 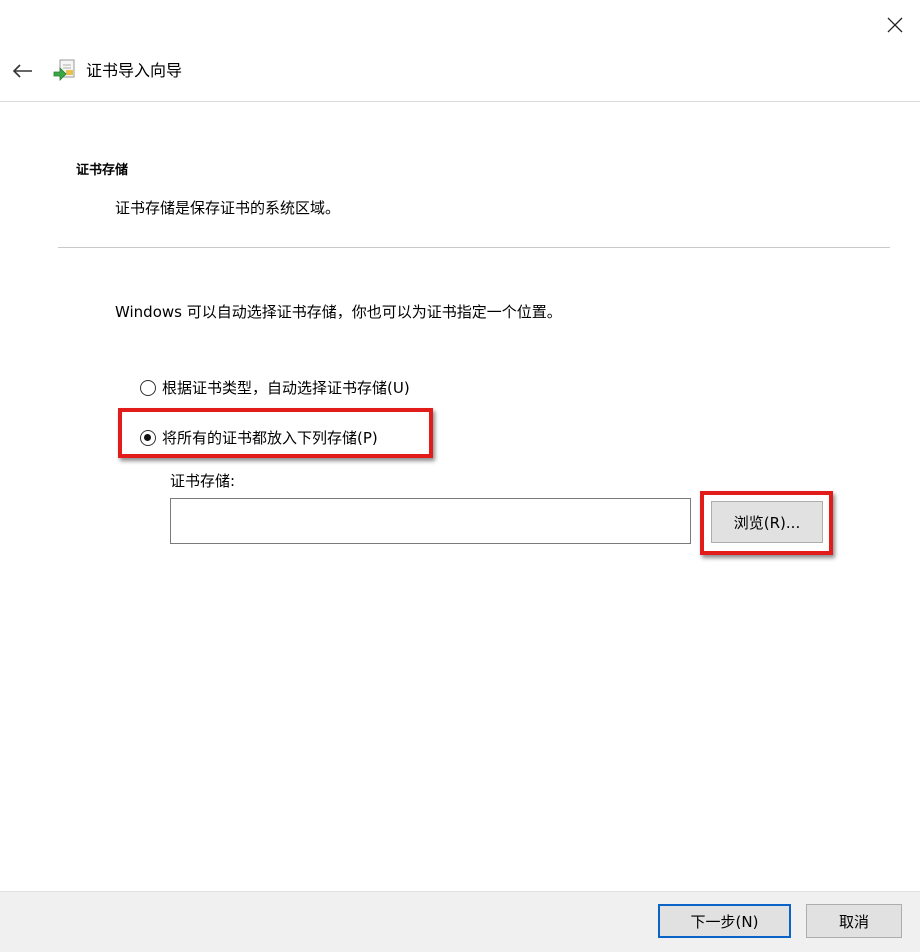 I want to click on radio-label: 根据证书类型，自动选择证书存储(U), so click(x=286, y=388).